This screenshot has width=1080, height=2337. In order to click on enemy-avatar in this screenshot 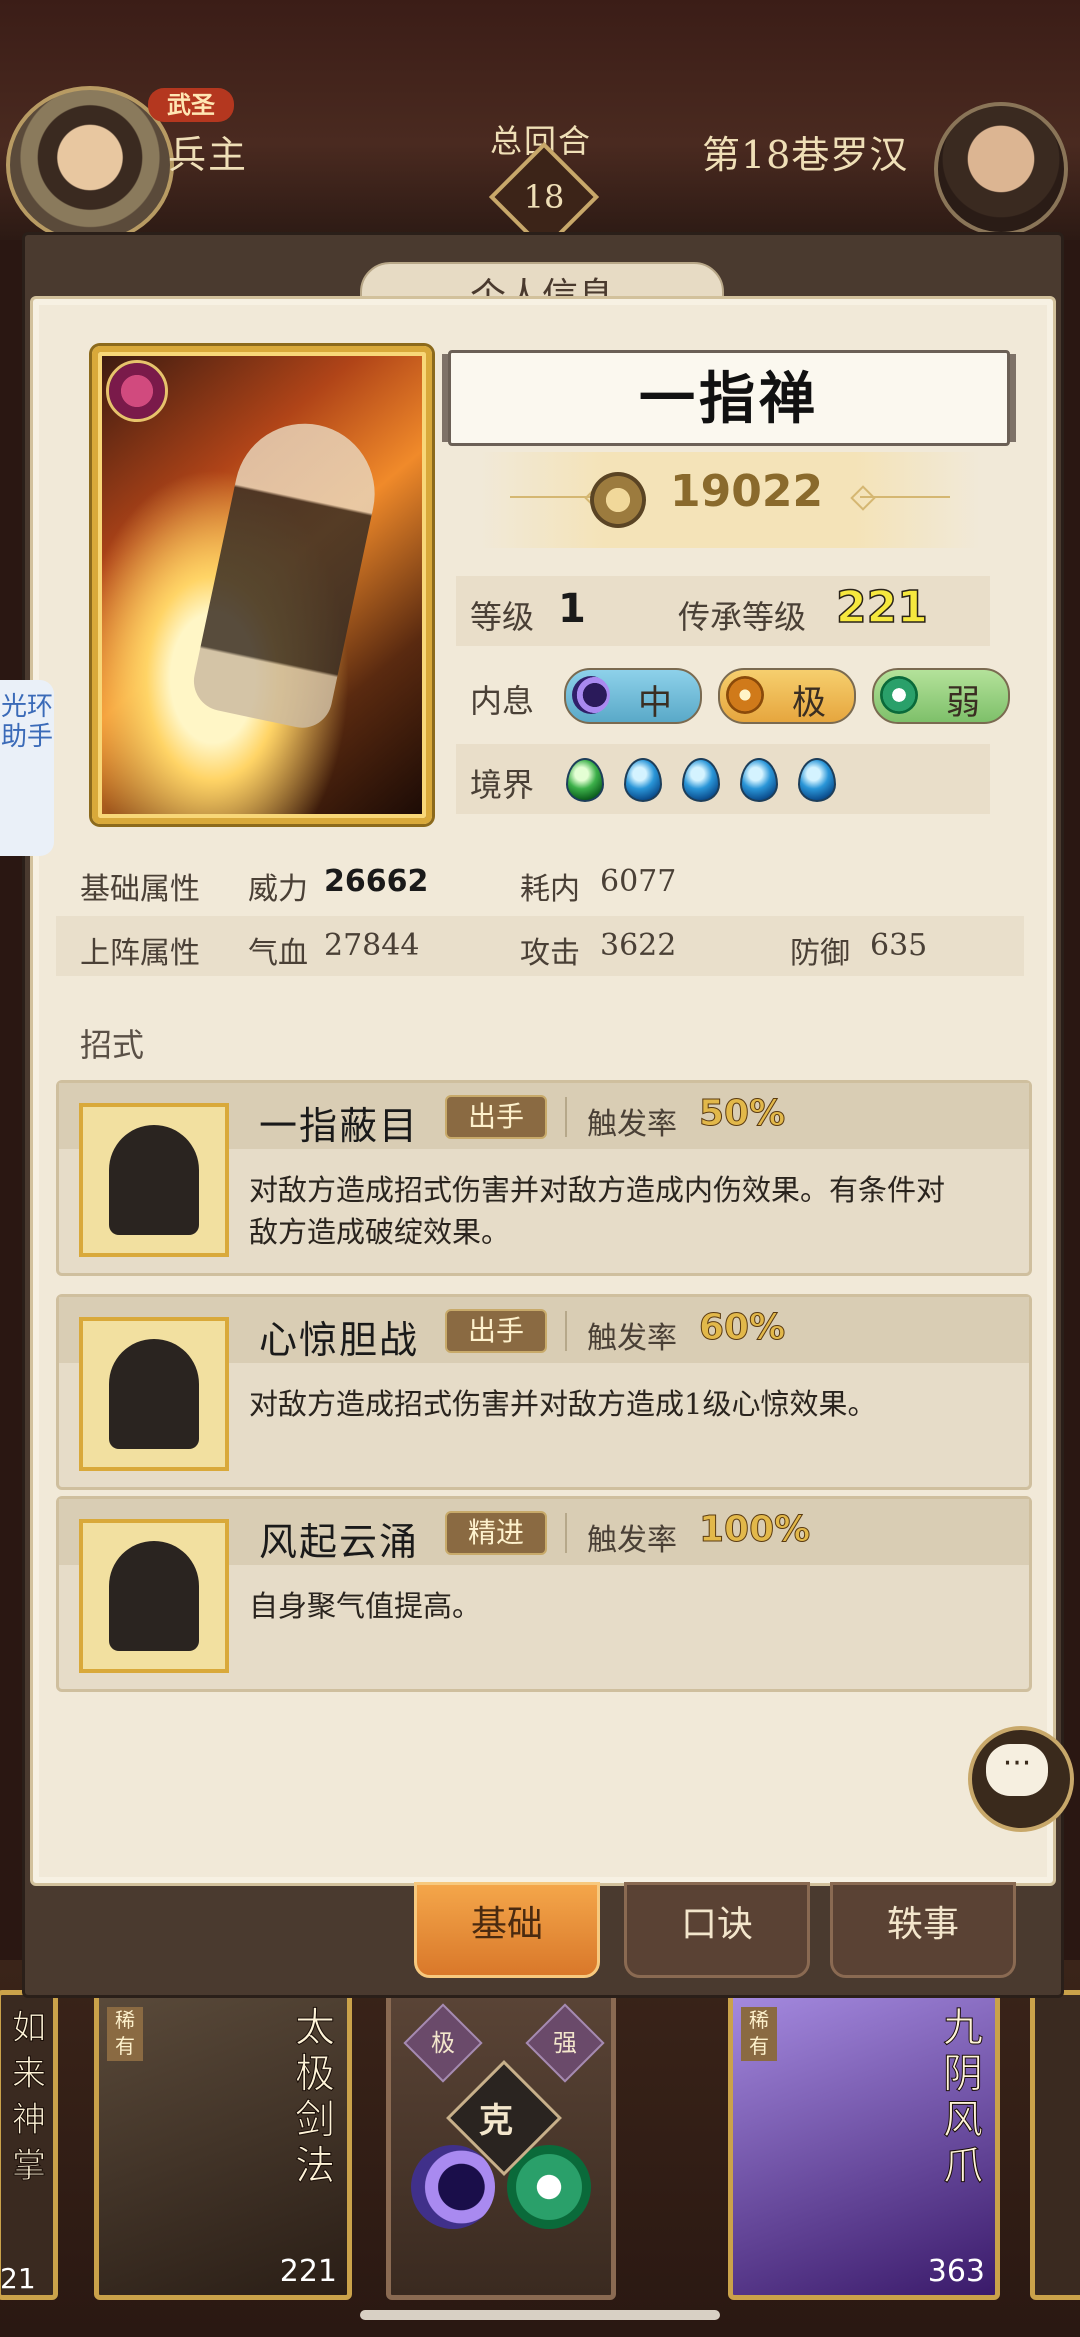, I will do `click(1001, 169)`.